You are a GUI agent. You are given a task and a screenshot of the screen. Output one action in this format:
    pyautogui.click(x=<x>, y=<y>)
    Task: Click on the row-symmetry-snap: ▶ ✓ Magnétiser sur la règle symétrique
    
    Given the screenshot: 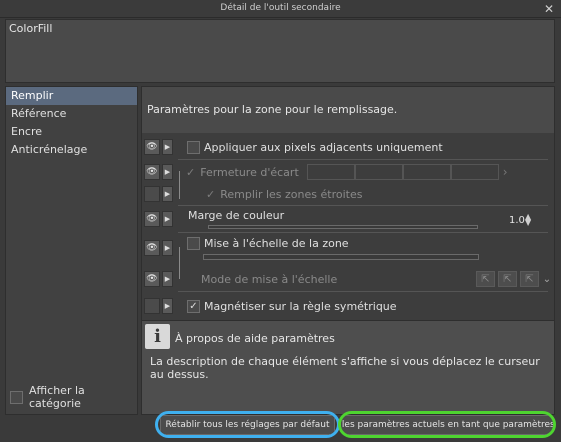 What is the action you would take?
    pyautogui.click(x=346, y=306)
    